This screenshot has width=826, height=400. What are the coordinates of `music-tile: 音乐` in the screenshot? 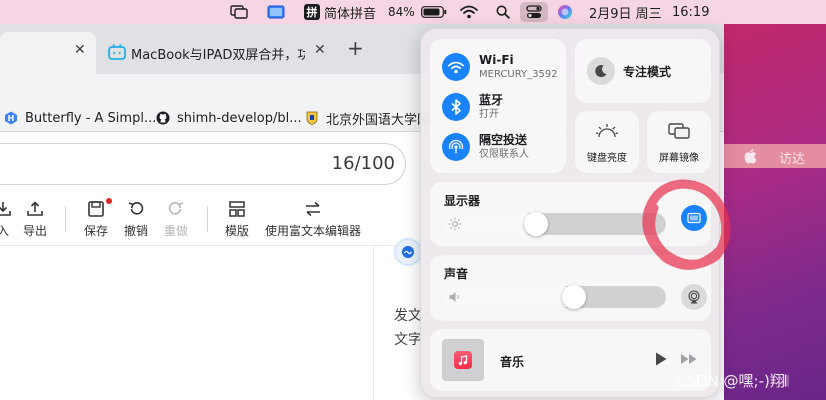 It's located at (570, 360).